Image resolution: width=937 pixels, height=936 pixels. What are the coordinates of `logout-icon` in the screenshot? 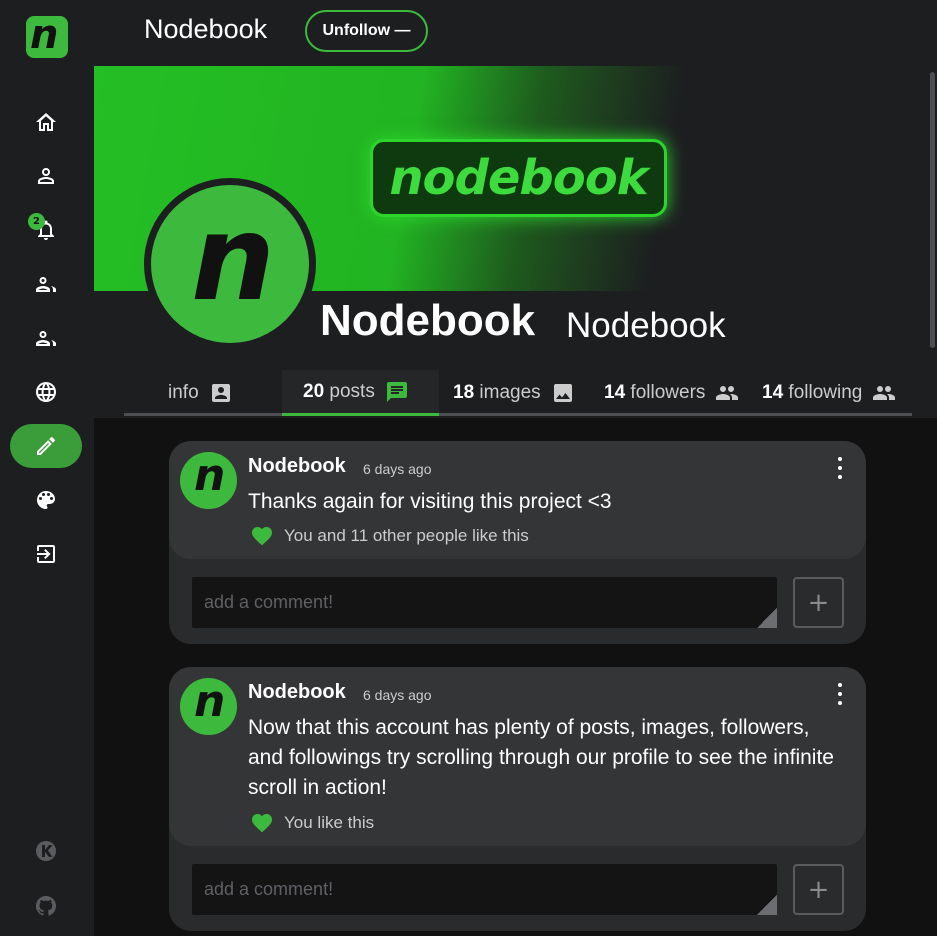 It's located at (46, 554).